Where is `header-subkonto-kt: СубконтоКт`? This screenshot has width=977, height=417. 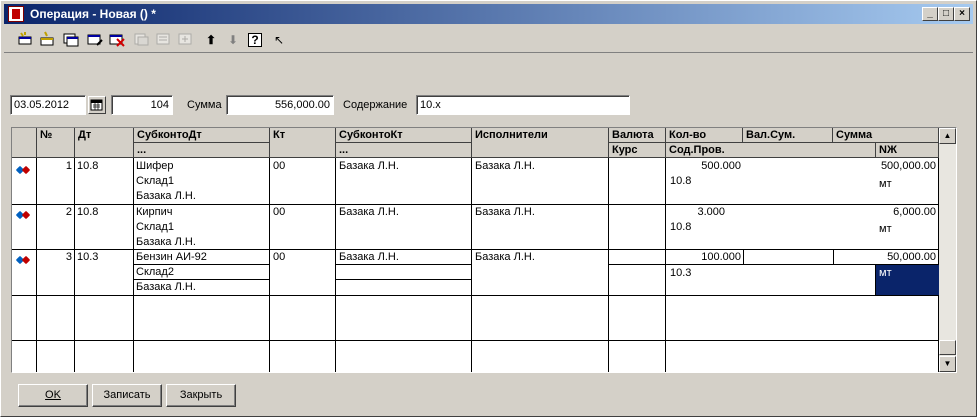
header-subkonto-kt: СубконтоКт is located at coordinates (404, 135).